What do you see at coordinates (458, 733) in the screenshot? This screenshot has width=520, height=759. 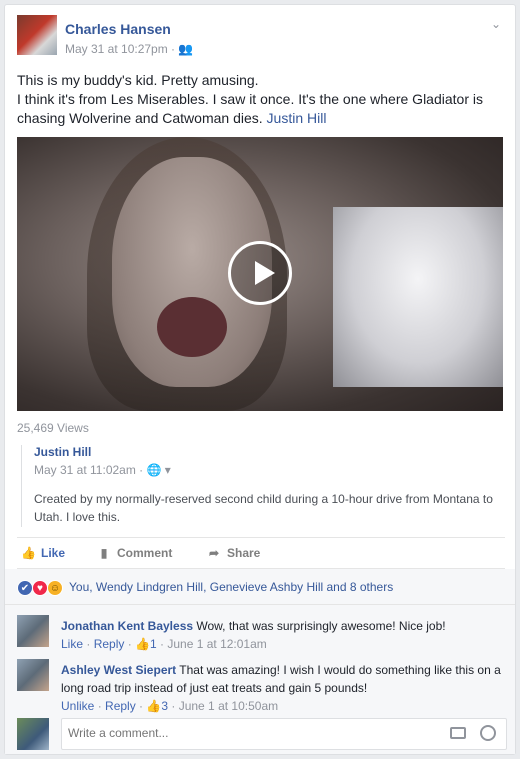 I see `camera-icon` at bounding box center [458, 733].